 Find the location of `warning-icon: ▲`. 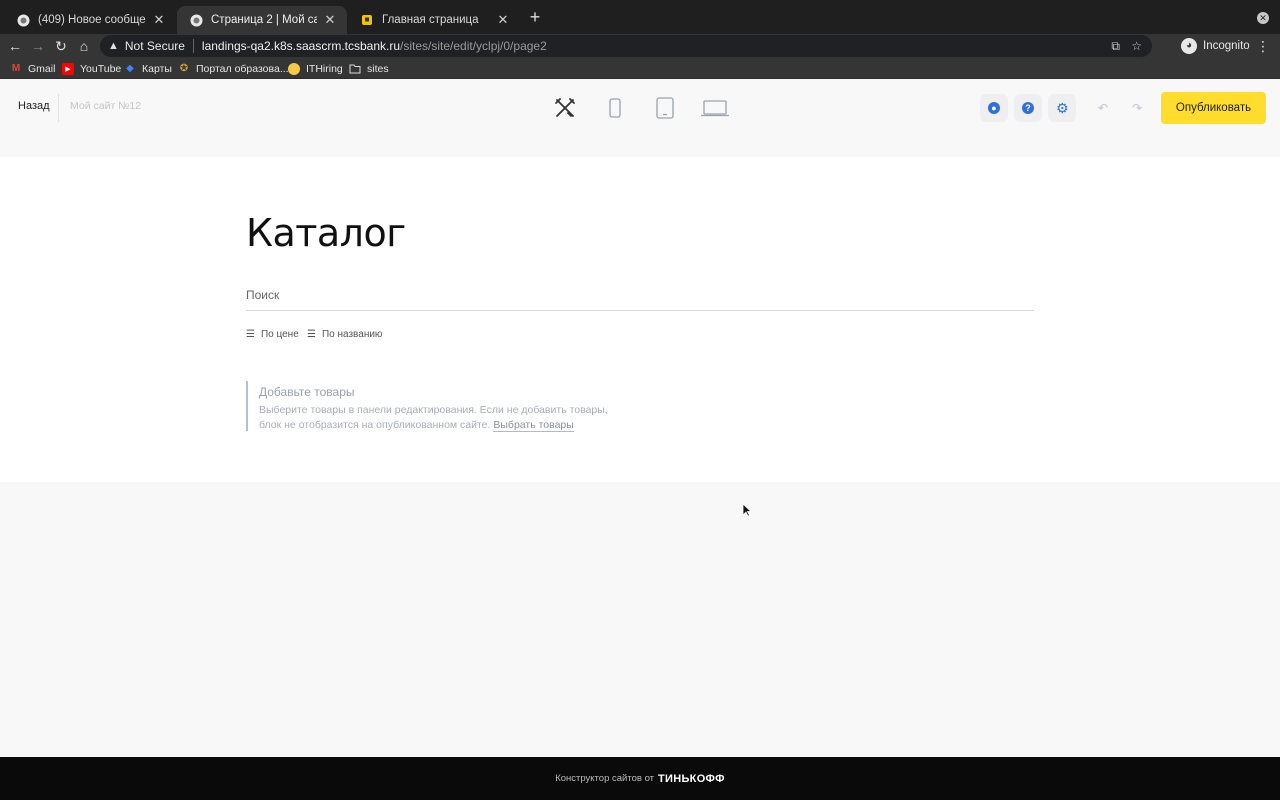

warning-icon: ▲ is located at coordinates (113, 46).